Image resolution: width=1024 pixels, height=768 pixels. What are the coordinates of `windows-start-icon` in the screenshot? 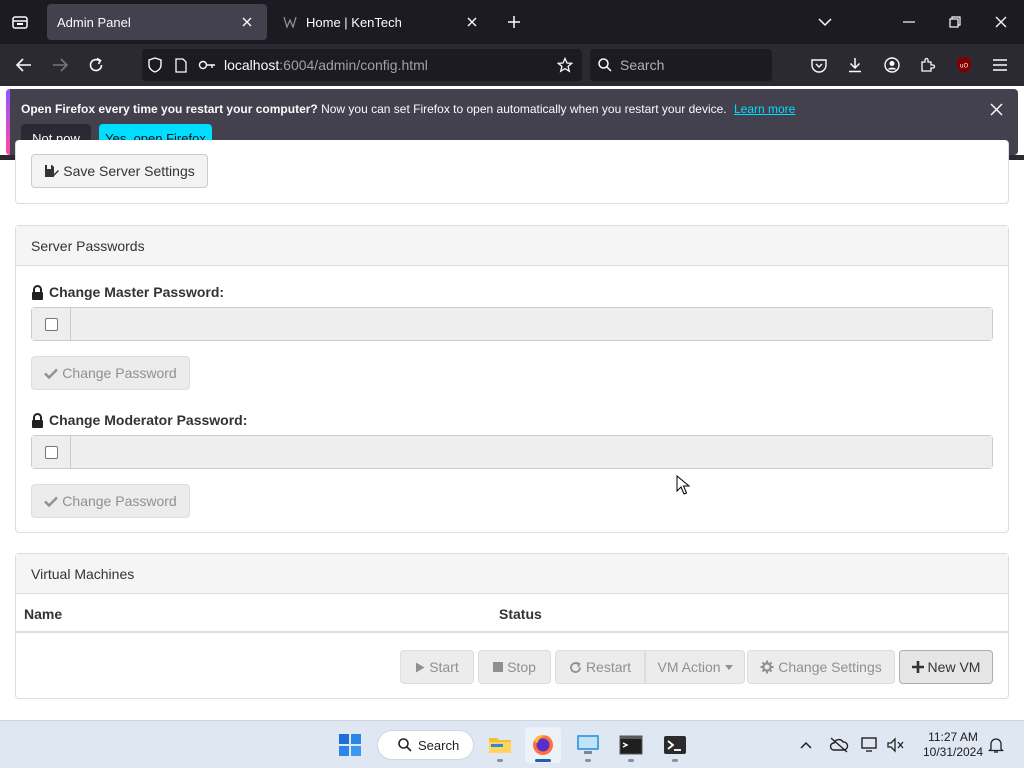 It's located at (350, 745).